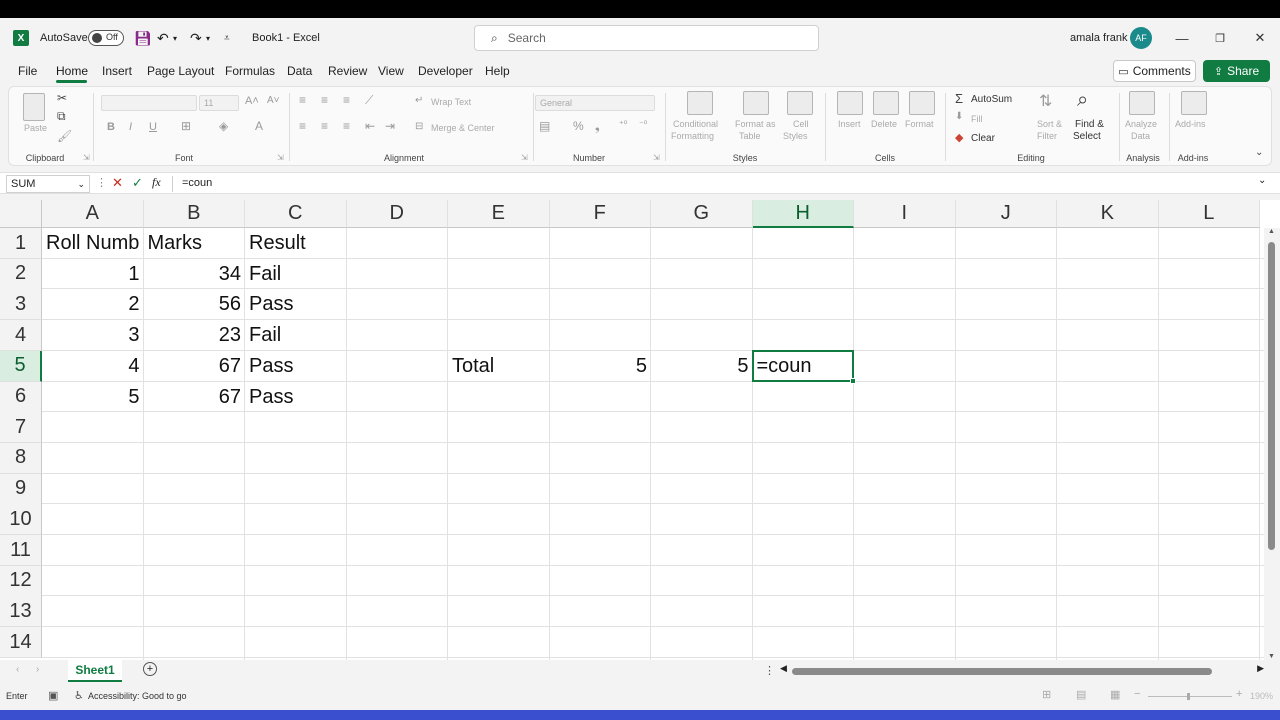 The image size is (1280, 720). What do you see at coordinates (977, 119) in the screenshot?
I see `fill-label: Fill` at bounding box center [977, 119].